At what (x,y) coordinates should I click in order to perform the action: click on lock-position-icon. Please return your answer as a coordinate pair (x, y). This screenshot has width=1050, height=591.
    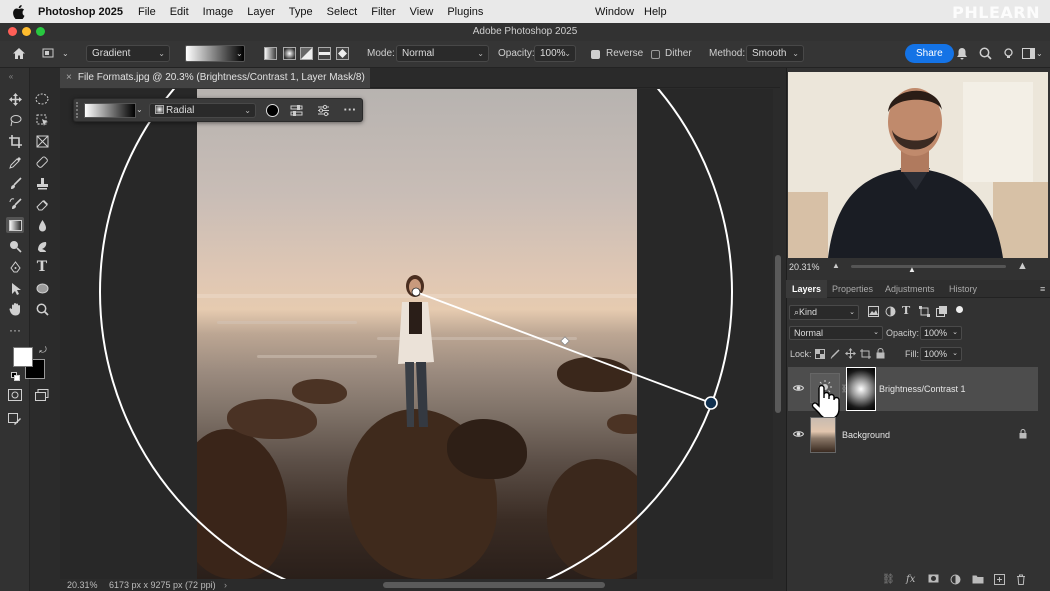
    Looking at the image, I should click on (850, 353).